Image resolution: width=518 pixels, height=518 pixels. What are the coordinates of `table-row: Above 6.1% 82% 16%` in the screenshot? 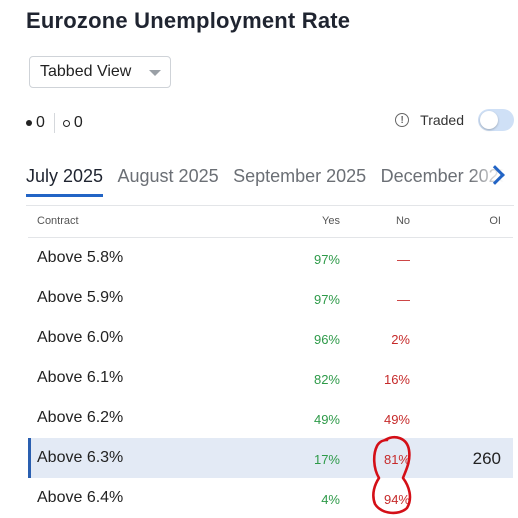 It's located at (270, 378).